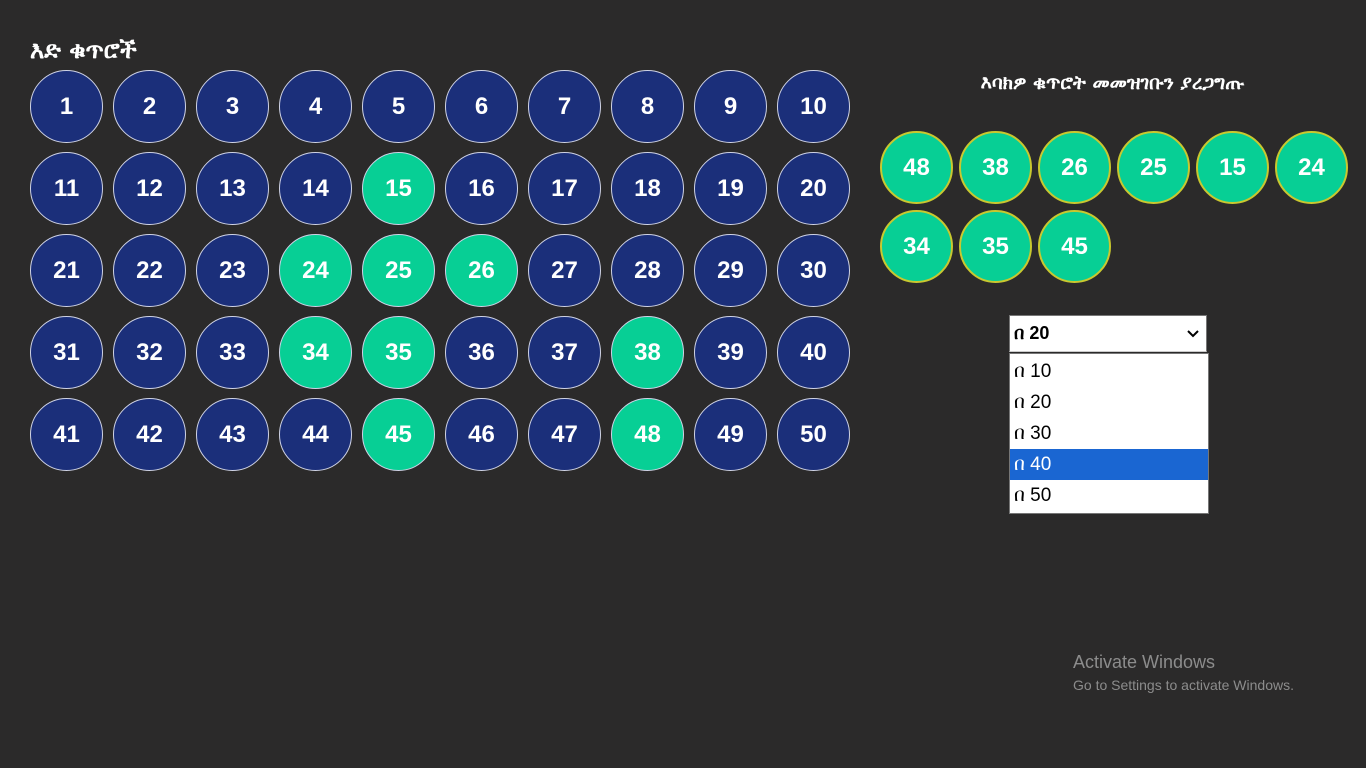  I want to click on number-ball-8: 8, so click(647, 106).